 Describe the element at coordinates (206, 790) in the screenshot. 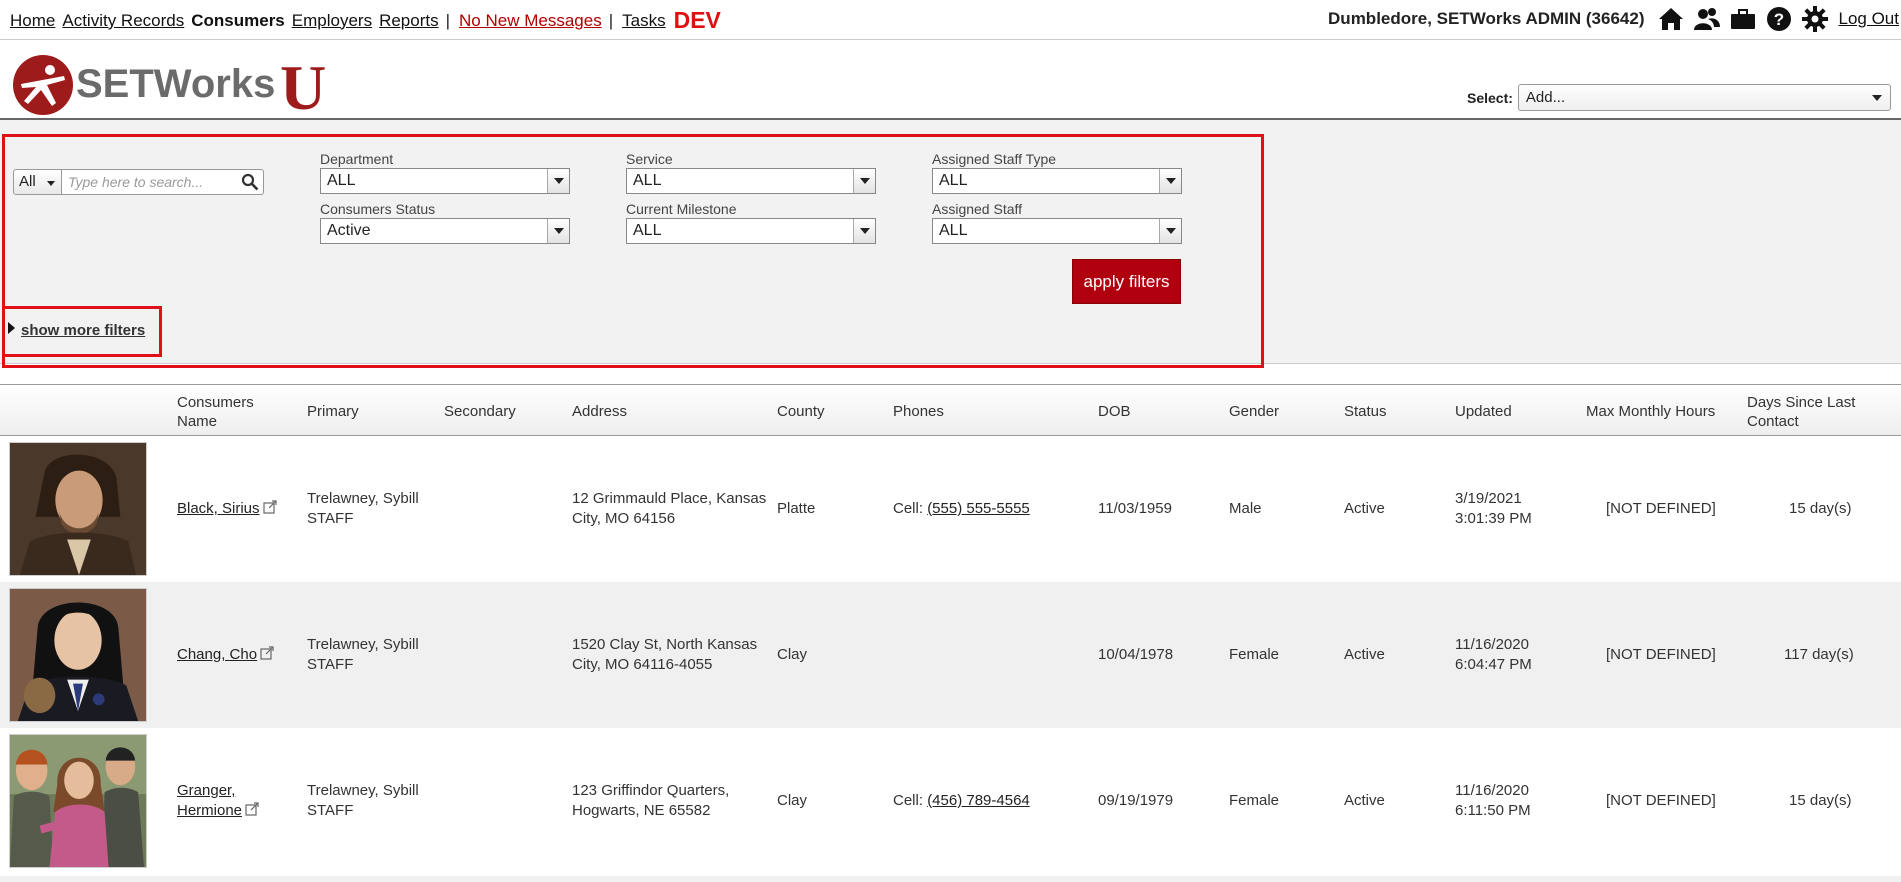

I see `consumer-name-link: Granger,` at that location.